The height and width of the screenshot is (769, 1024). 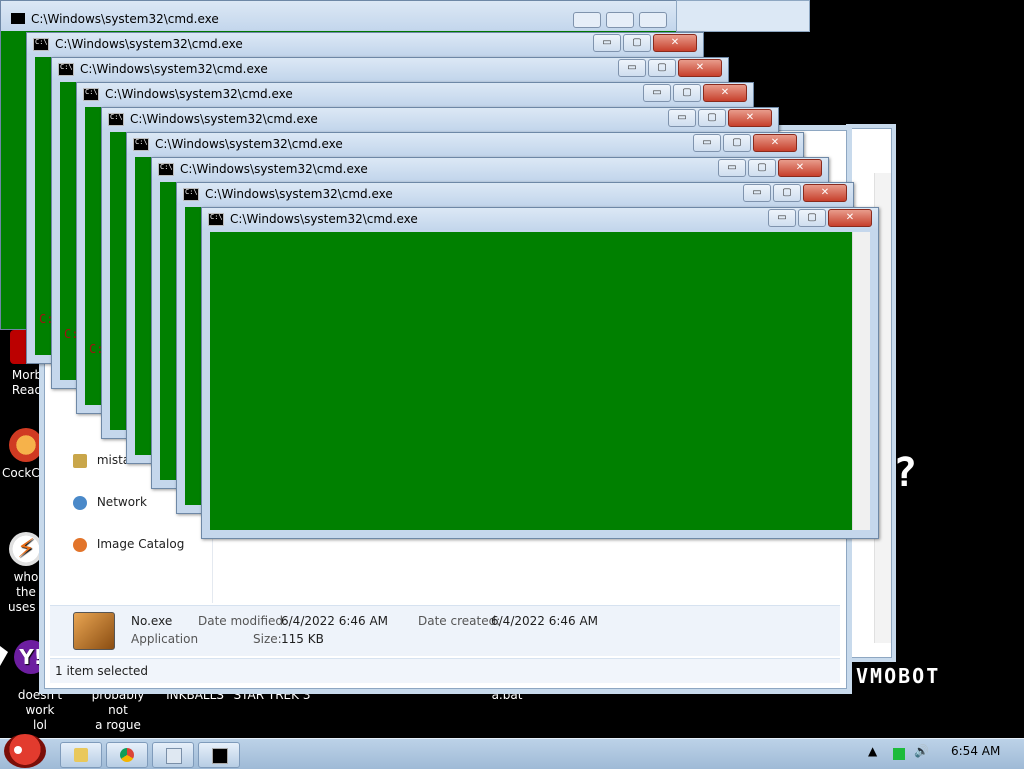 I want to click on taskbar-cmd-button, so click(x=219, y=755).